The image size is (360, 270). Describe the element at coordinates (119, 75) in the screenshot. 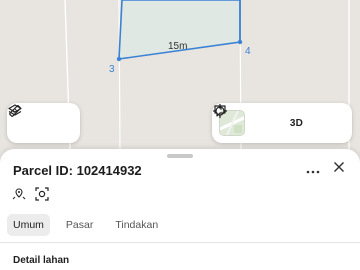

I see `map-boundary-line` at that location.